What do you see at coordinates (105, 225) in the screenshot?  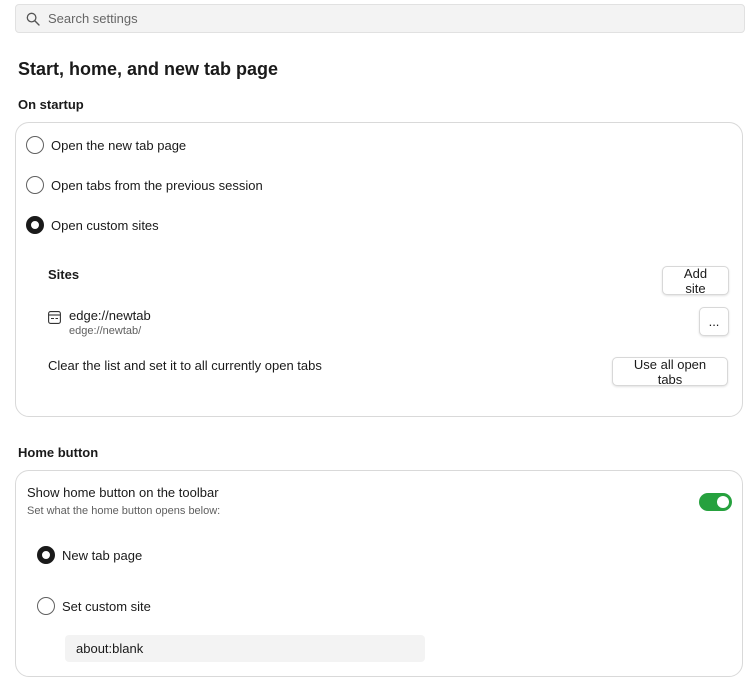 I see `radio-label: Open custom sites` at bounding box center [105, 225].